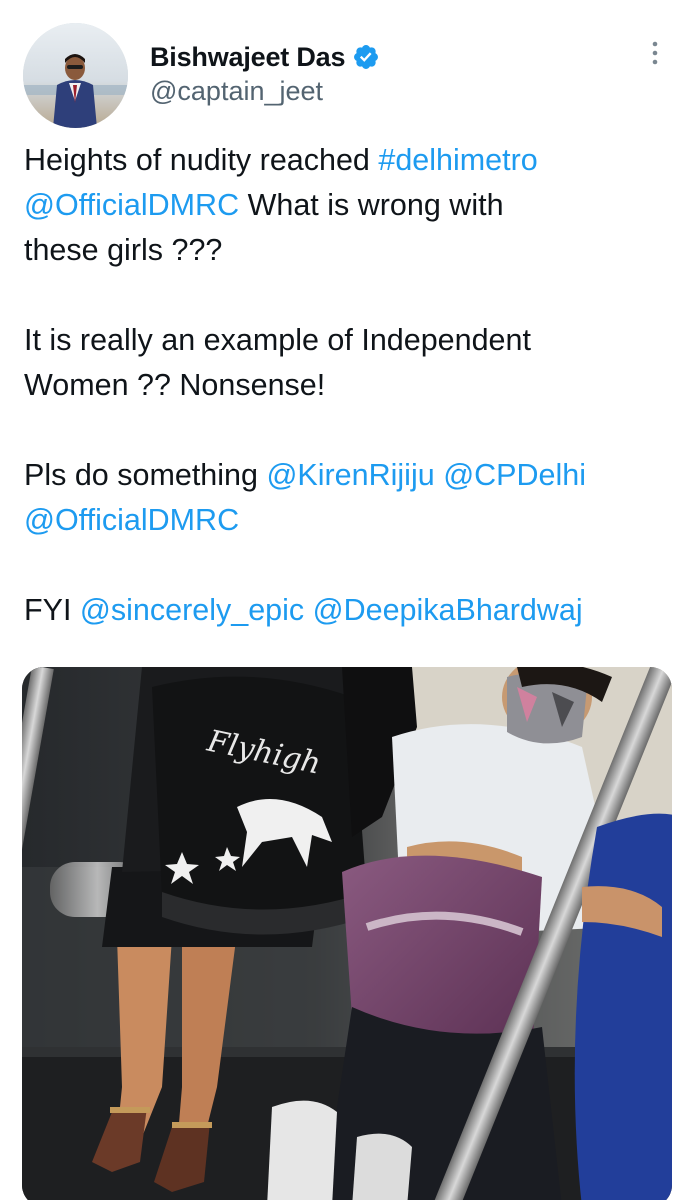  Describe the element at coordinates (457, 160) in the screenshot. I see `hashtag-link: #delhimetro` at that location.